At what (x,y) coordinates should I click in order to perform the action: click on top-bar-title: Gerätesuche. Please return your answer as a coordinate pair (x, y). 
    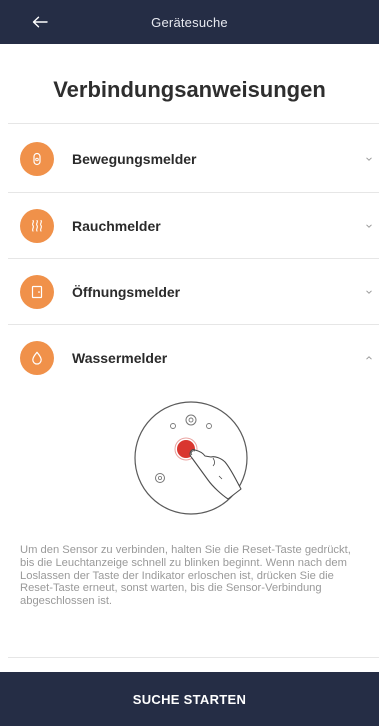
    Looking at the image, I should click on (189, 22).